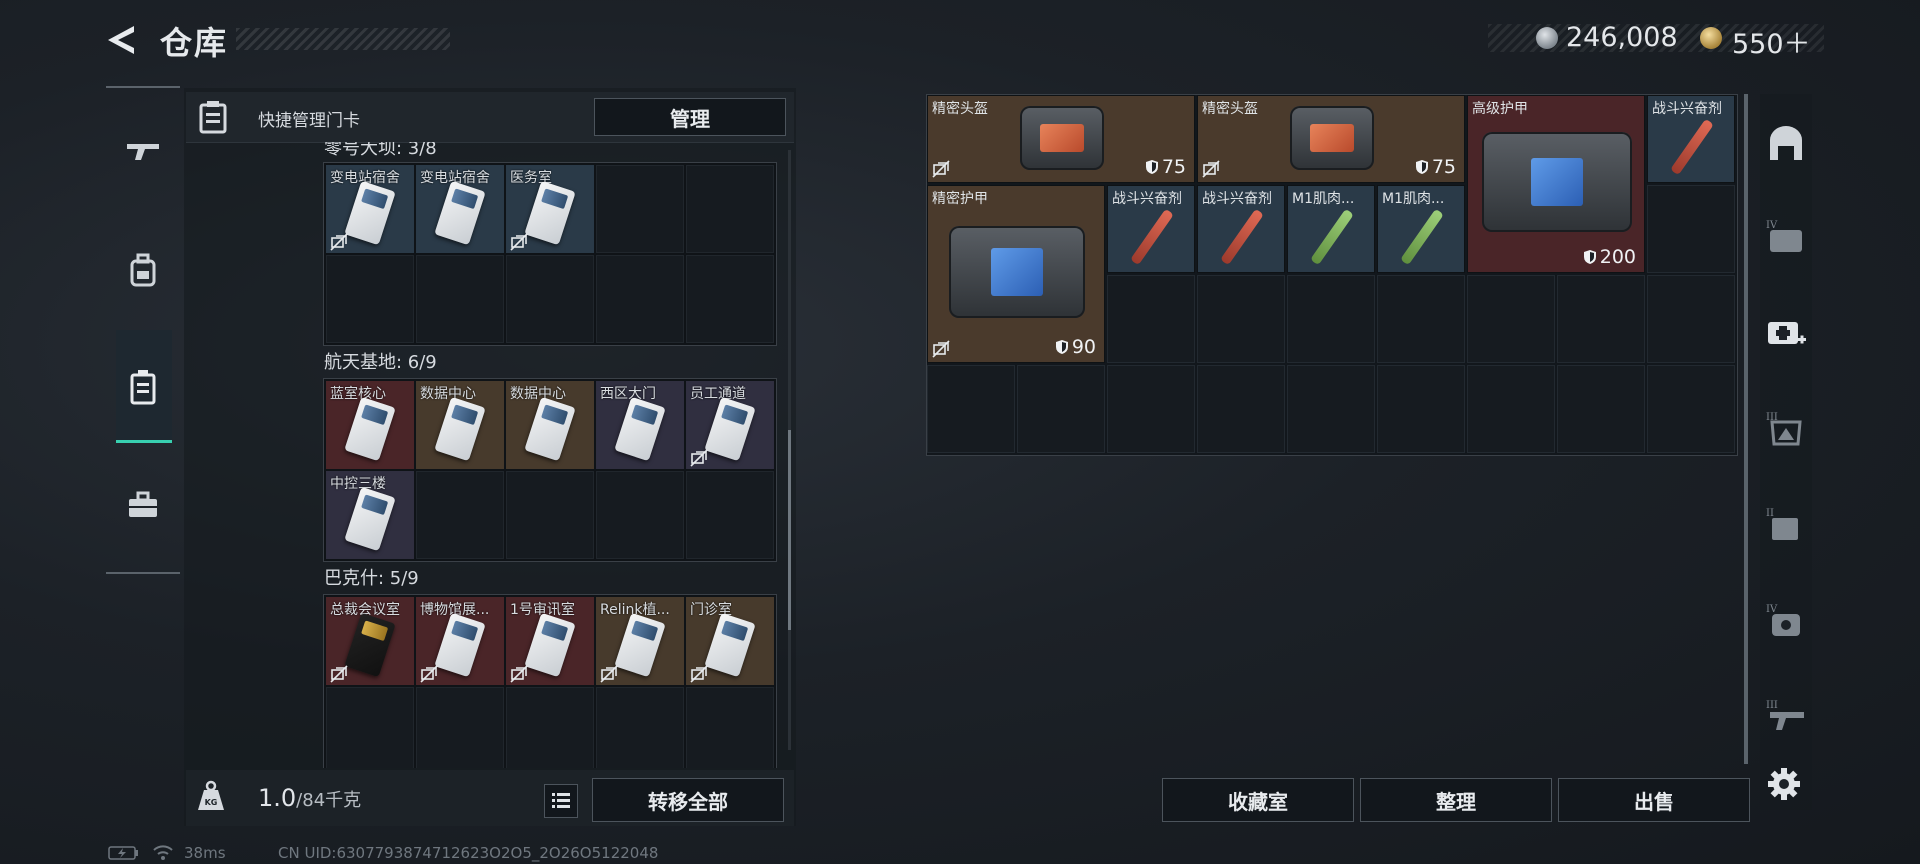  Describe the element at coordinates (550, 209) in the screenshot. I see `keycard-item: 医务室` at that location.